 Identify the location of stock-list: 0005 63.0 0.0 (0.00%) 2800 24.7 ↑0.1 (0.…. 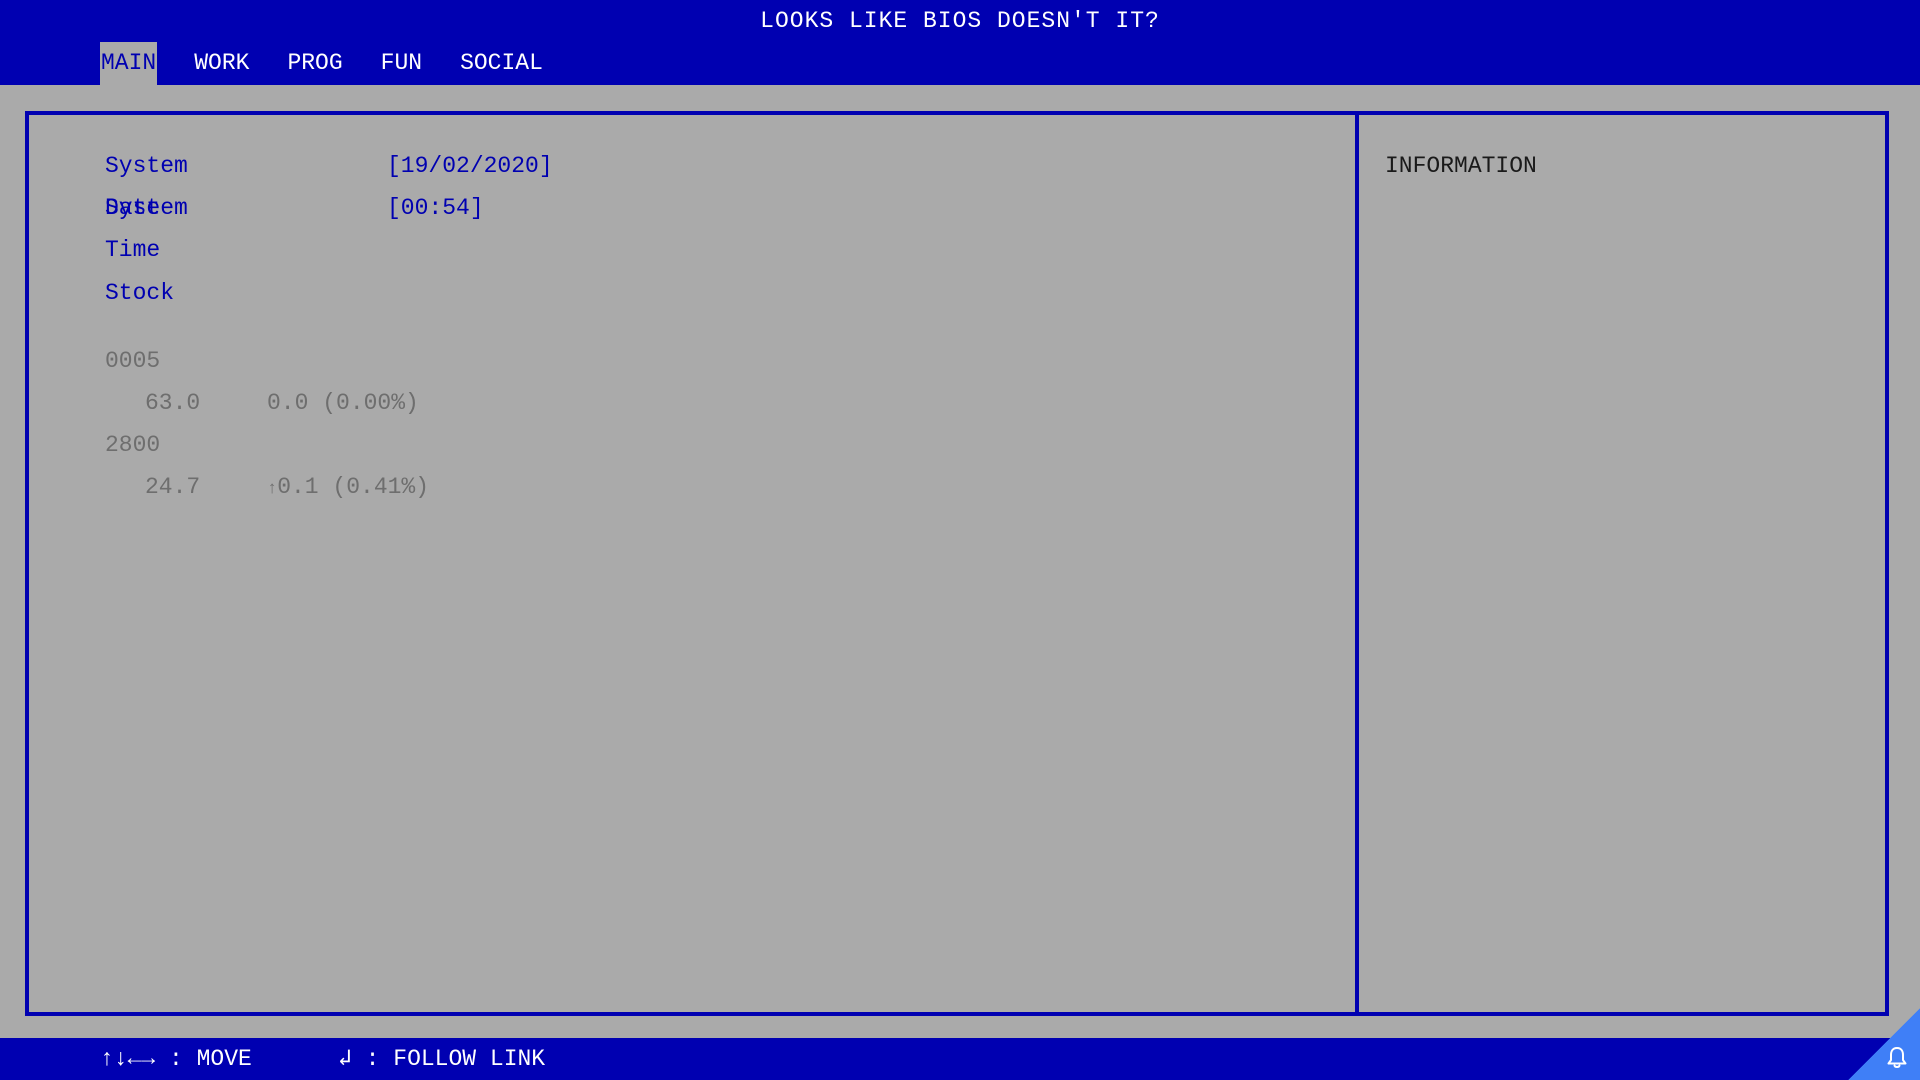
(267, 424).